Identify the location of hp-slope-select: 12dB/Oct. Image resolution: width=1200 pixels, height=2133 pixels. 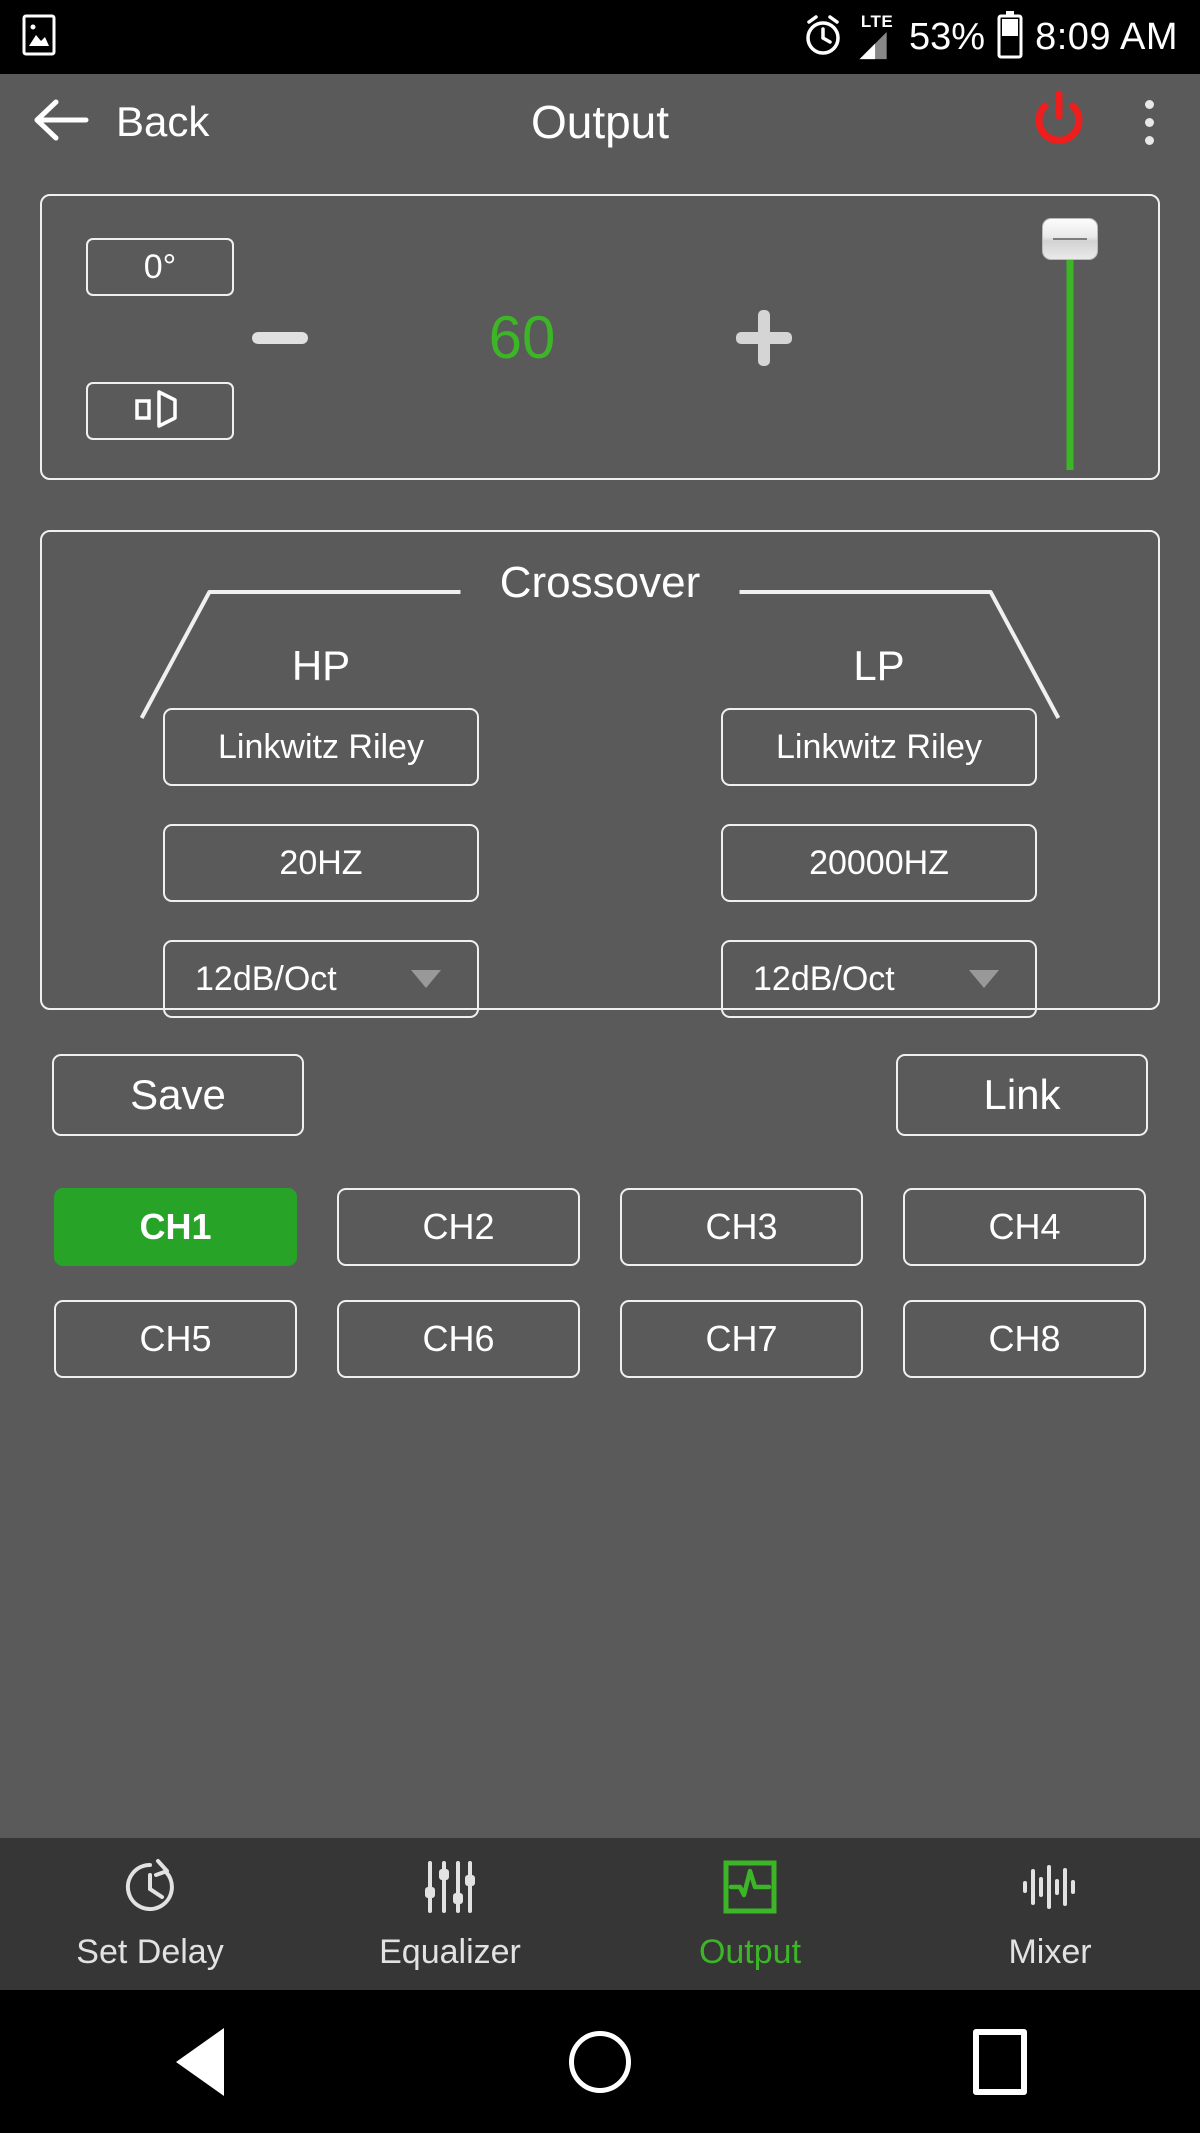
(321, 979).